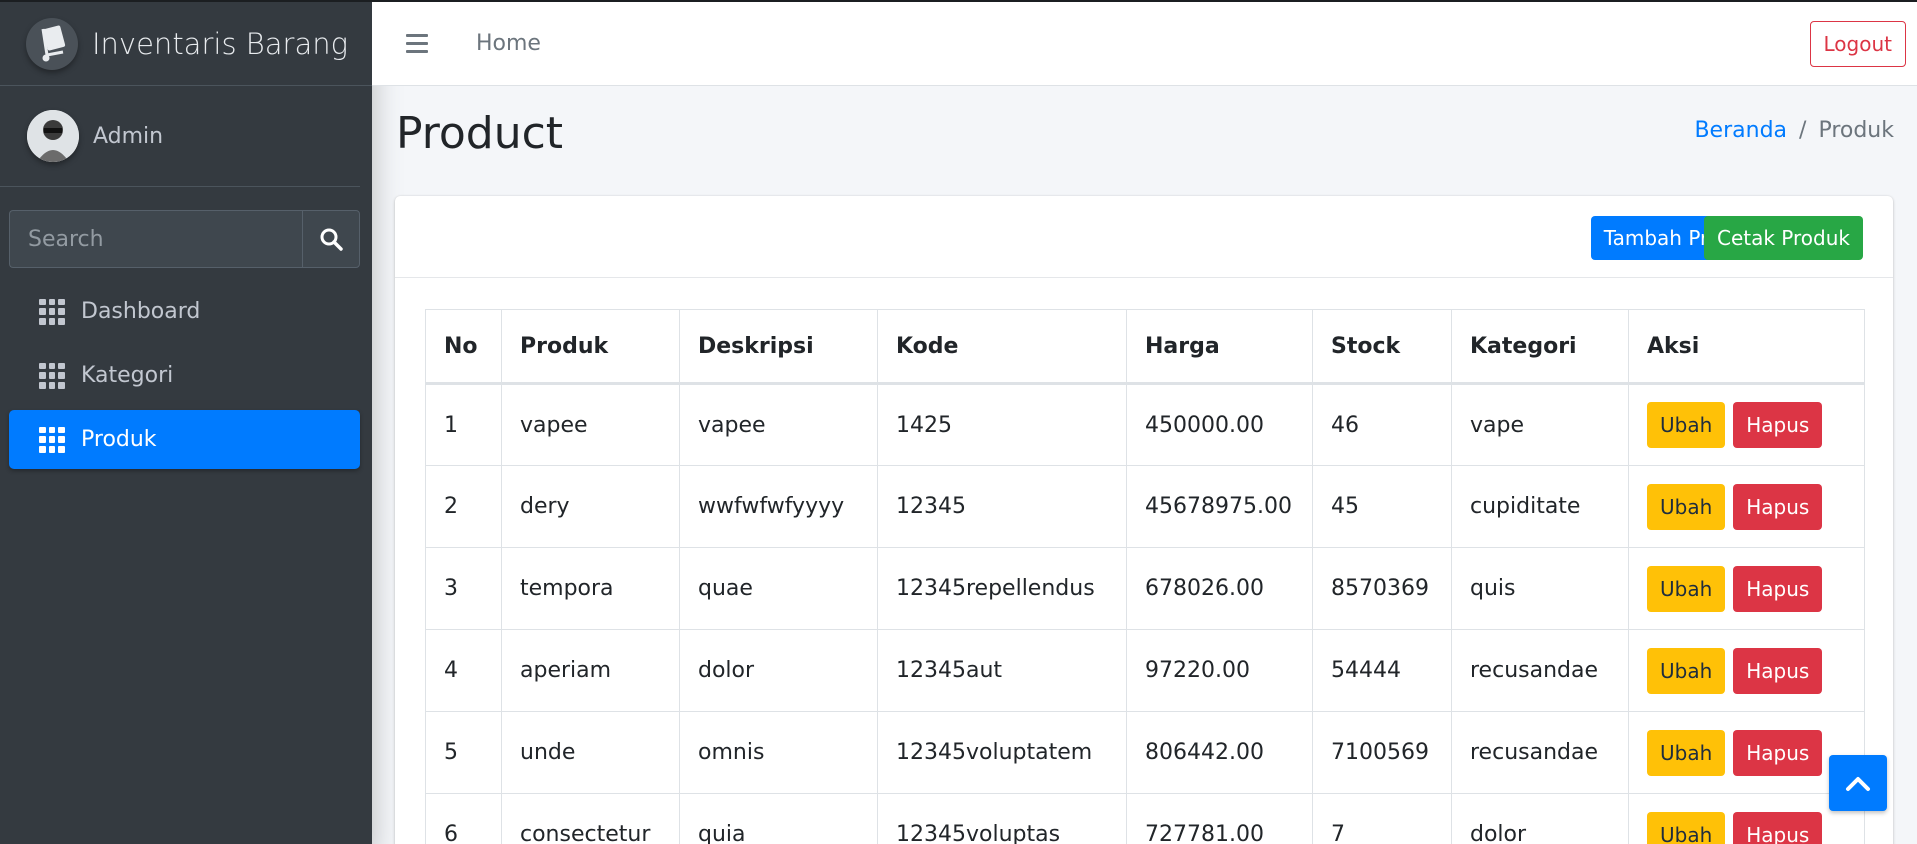  What do you see at coordinates (1219, 670) in the screenshot?
I see `table-cell: 97220.00` at bounding box center [1219, 670].